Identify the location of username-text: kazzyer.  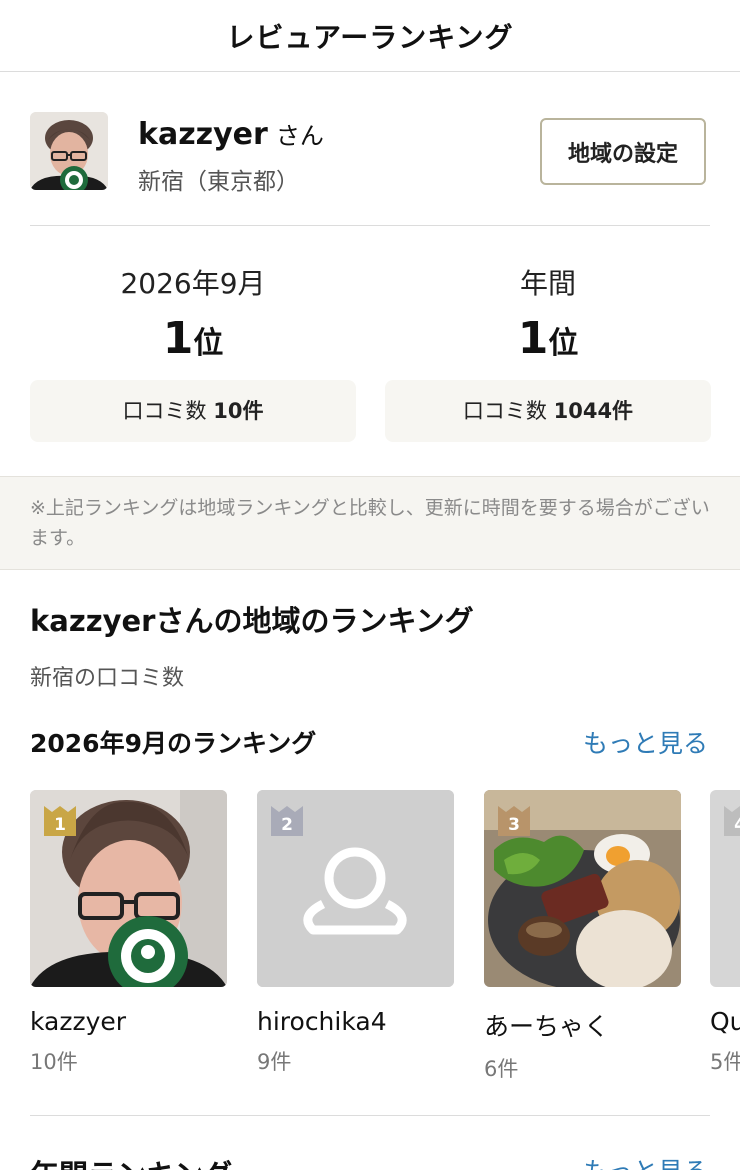
(203, 134).